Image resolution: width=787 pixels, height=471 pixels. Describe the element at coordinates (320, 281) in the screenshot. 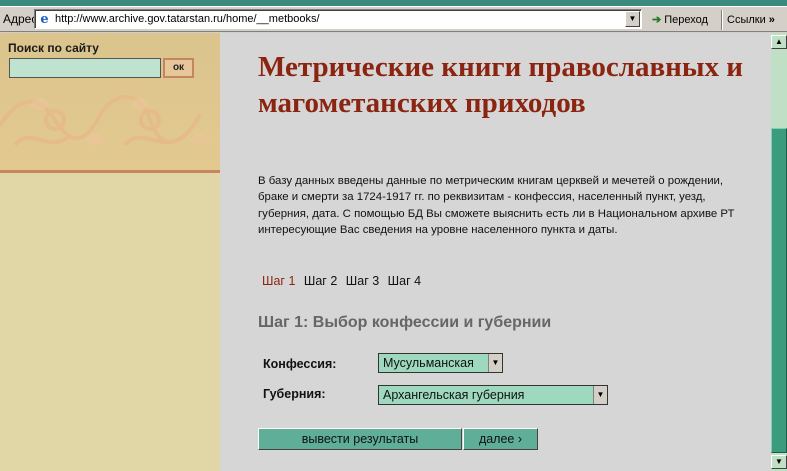

I see `step-2-link: Шаг 2` at that location.